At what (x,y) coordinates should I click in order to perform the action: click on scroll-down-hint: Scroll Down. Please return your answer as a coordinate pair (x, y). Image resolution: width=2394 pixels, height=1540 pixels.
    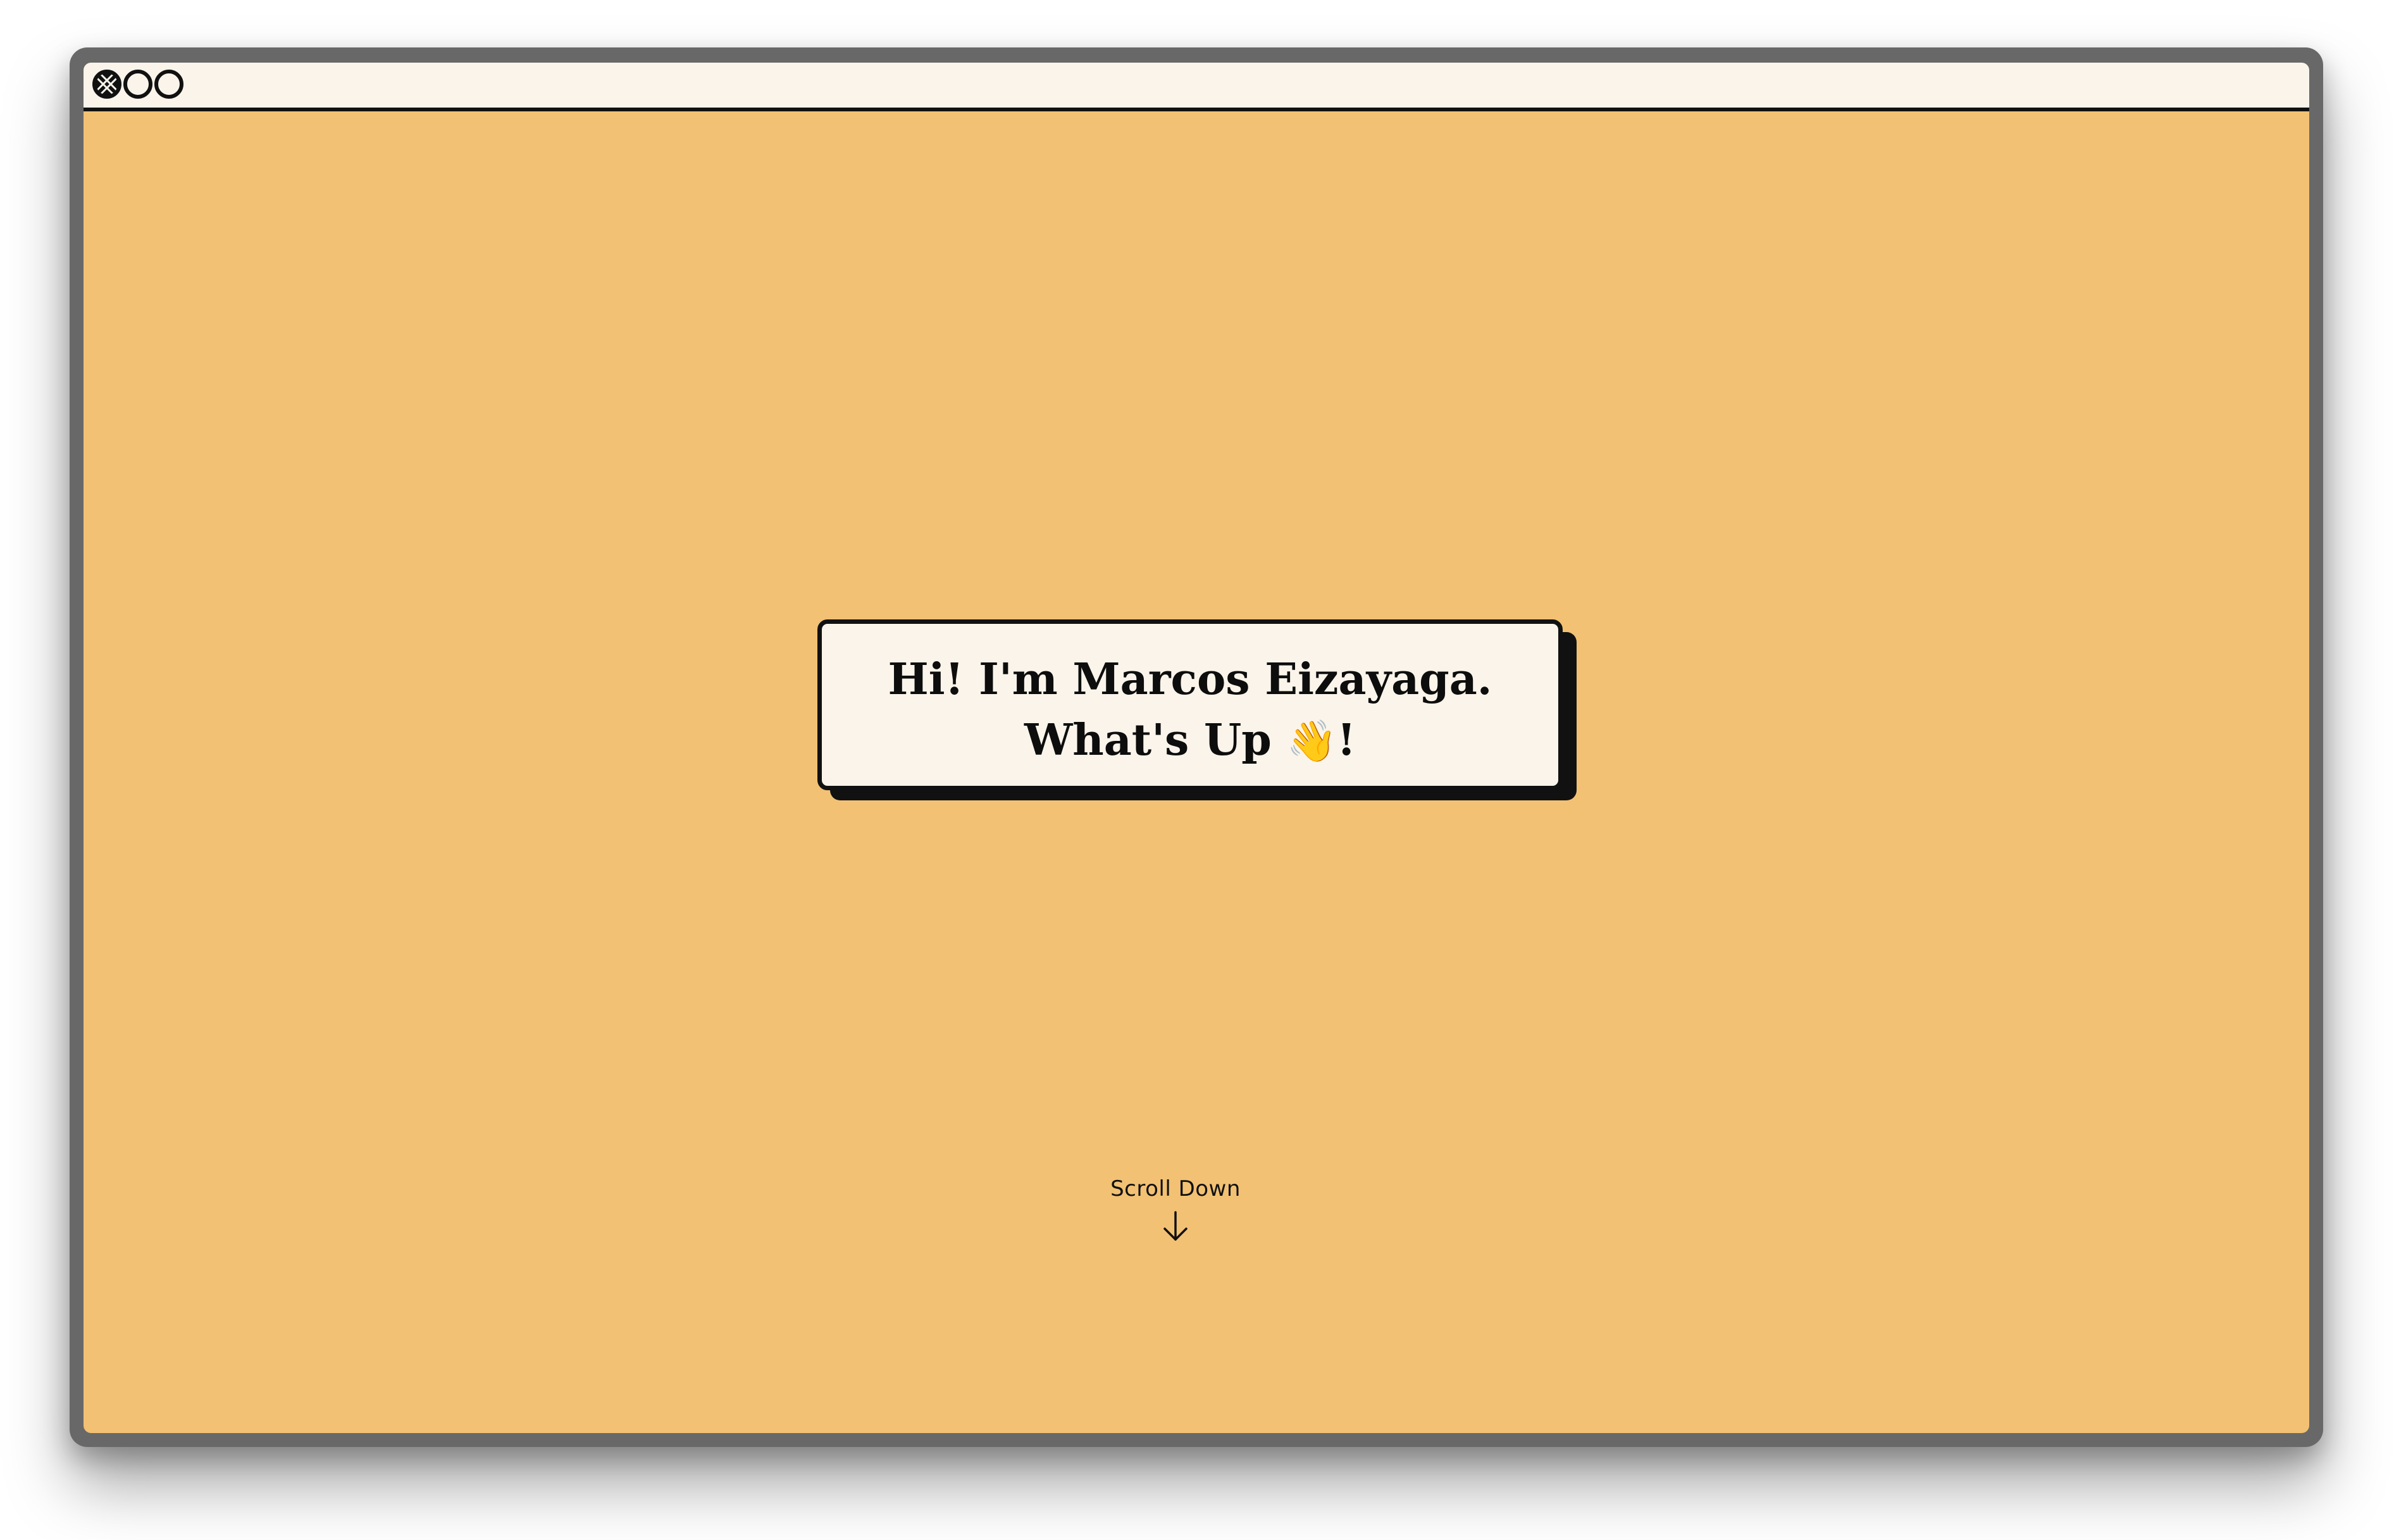
    Looking at the image, I should click on (1175, 1209).